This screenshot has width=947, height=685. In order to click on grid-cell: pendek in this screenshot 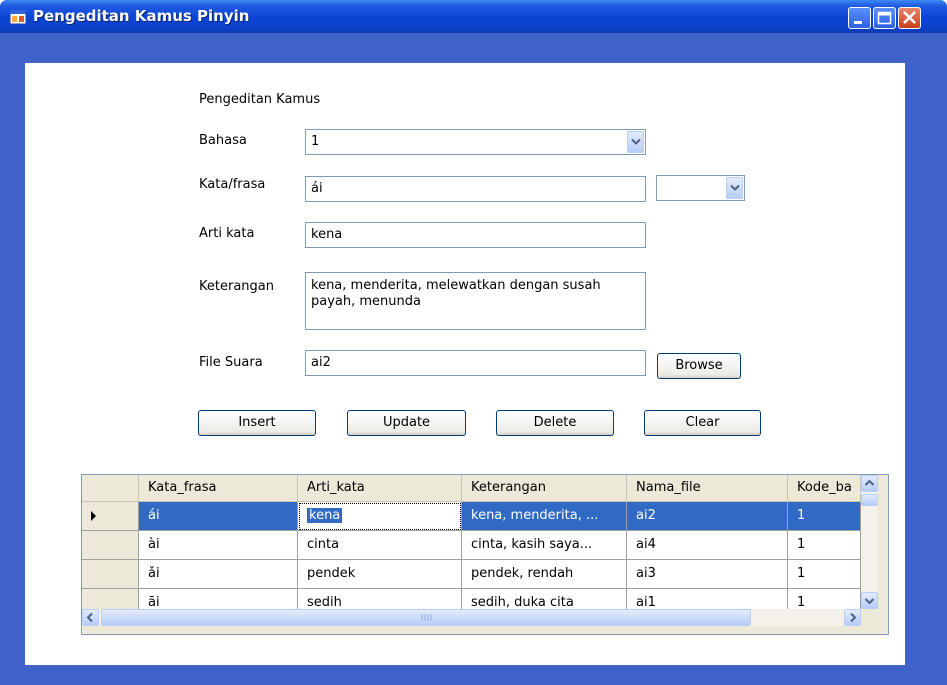, I will do `click(380, 574)`.